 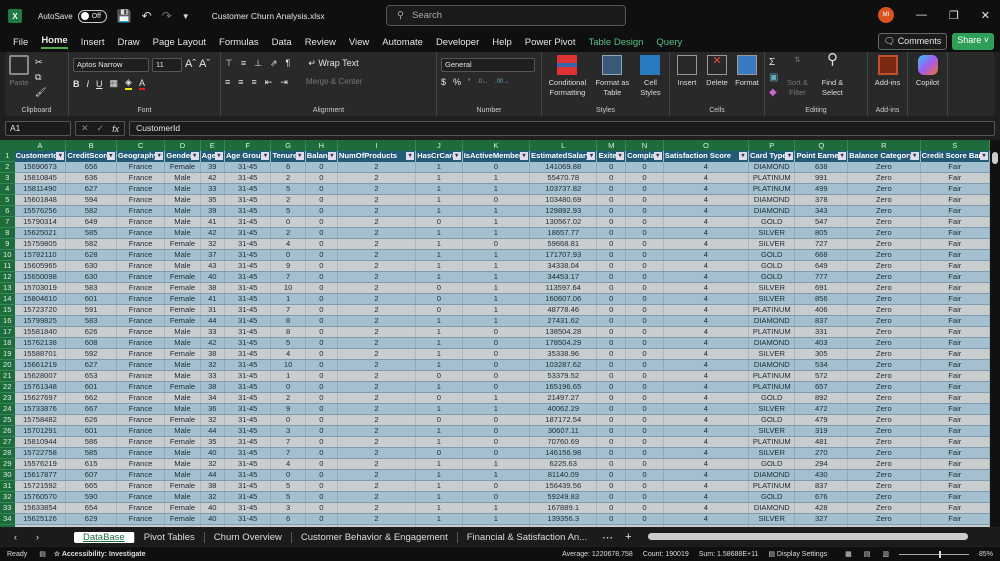 What do you see at coordinates (772, 222) in the screenshot?
I see `table-cell: GOLD` at bounding box center [772, 222].